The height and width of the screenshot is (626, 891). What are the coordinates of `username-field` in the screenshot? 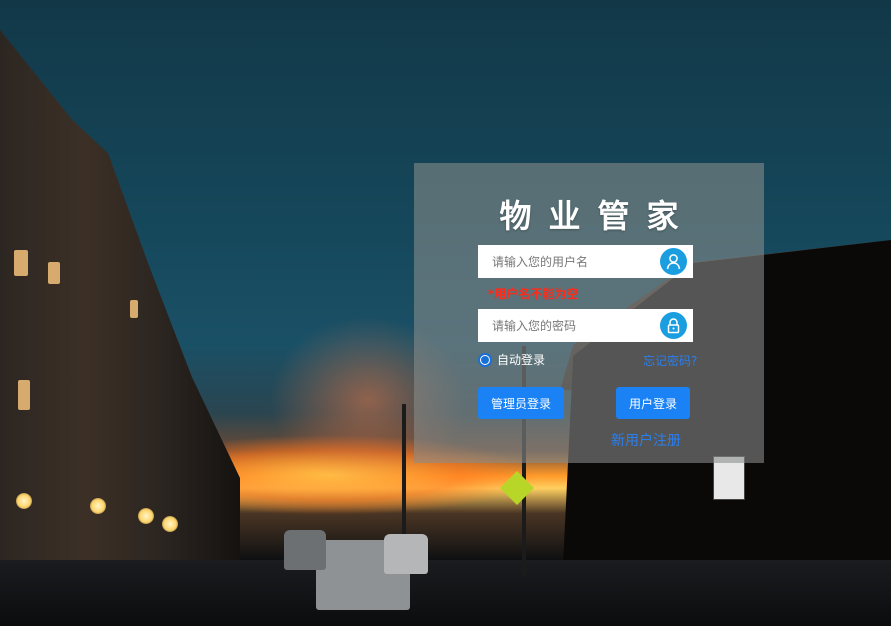 It's located at (585, 261).